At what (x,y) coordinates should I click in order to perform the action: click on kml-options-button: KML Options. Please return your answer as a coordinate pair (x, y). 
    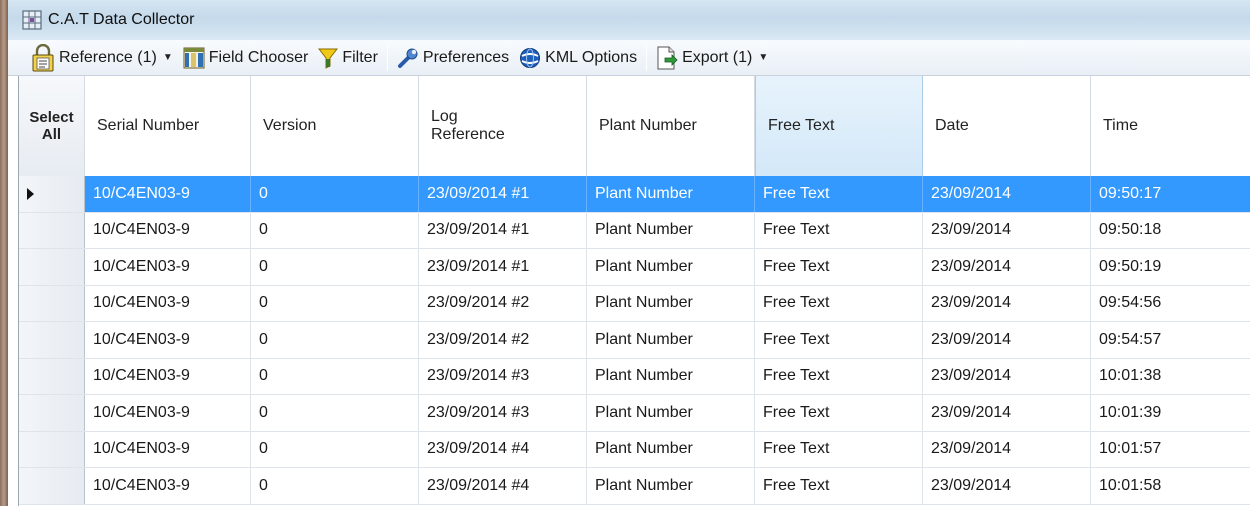
    Looking at the image, I should click on (578, 58).